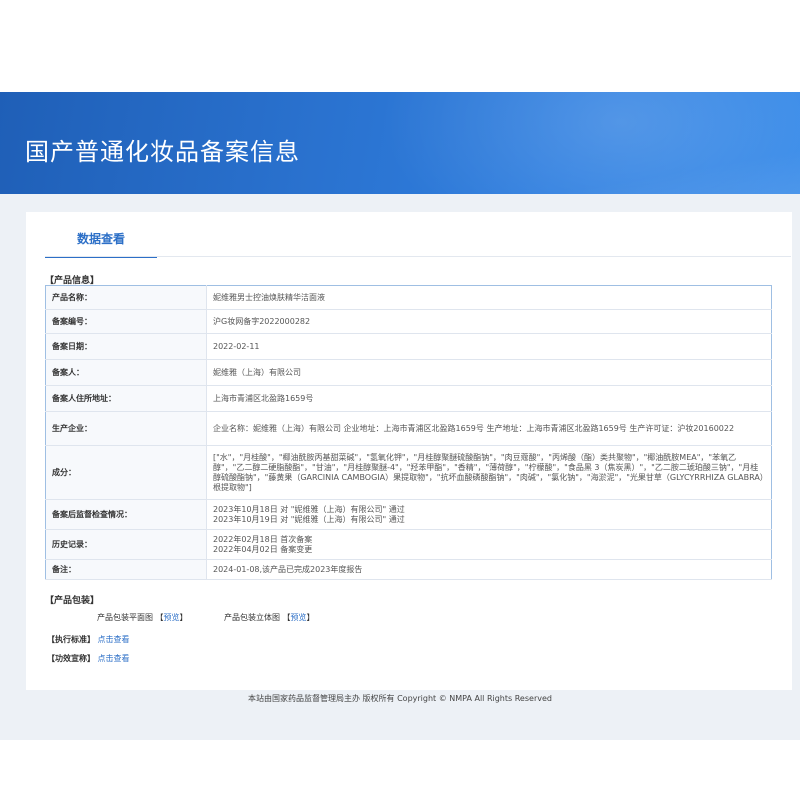  What do you see at coordinates (126, 346) in the screenshot?
I see `info-row-label: 备案日期：` at bounding box center [126, 346].